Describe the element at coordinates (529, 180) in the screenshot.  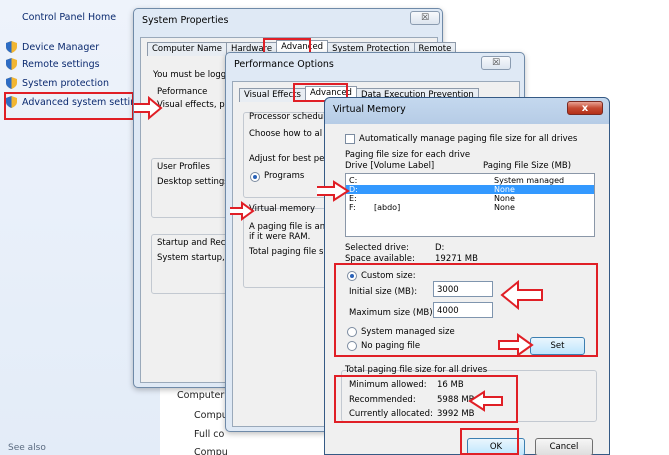
I see `drive-size: System managed` at that location.